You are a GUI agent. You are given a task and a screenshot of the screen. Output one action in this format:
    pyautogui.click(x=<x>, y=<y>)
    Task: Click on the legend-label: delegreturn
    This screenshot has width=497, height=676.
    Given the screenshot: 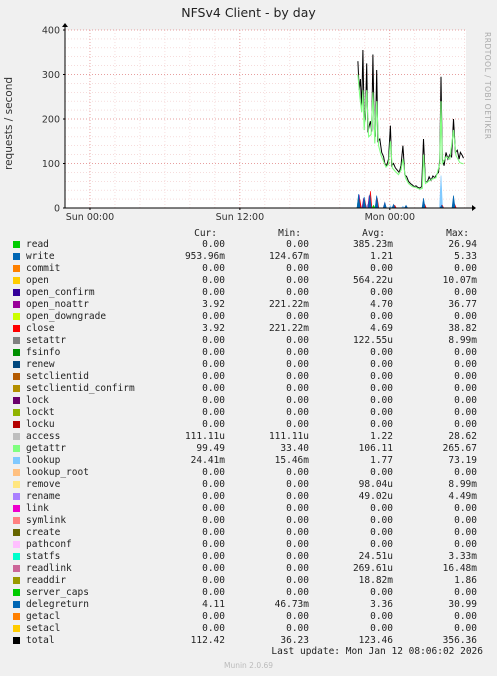 What is the action you would take?
    pyautogui.click(x=57, y=604)
    